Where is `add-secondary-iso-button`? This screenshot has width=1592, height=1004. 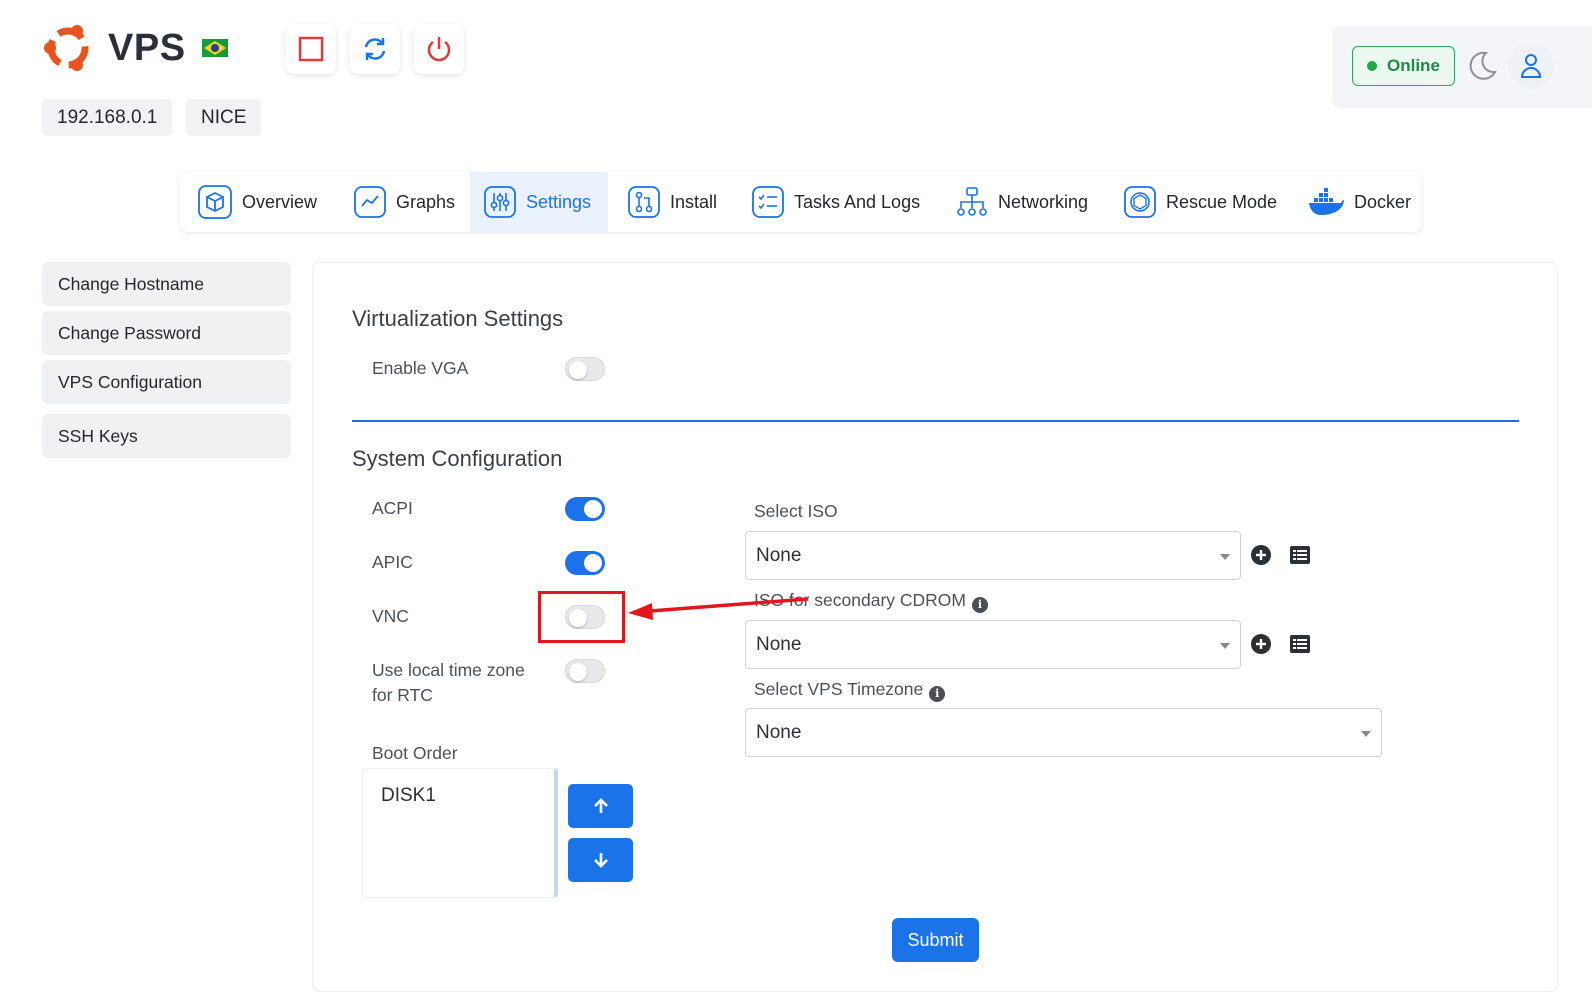 add-secondary-iso-button is located at coordinates (1261, 644).